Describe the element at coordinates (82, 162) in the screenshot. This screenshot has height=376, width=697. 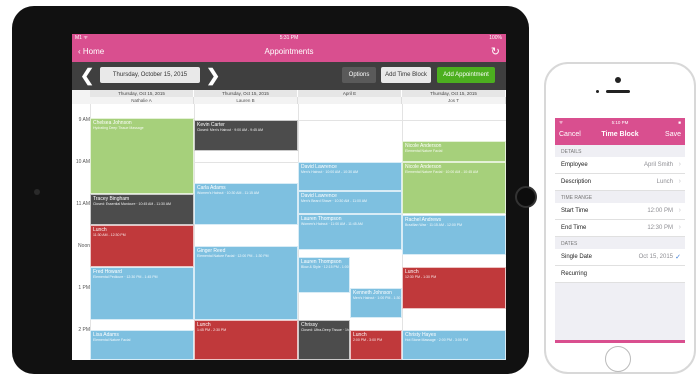
I see `time-label: 10 AM` at that location.